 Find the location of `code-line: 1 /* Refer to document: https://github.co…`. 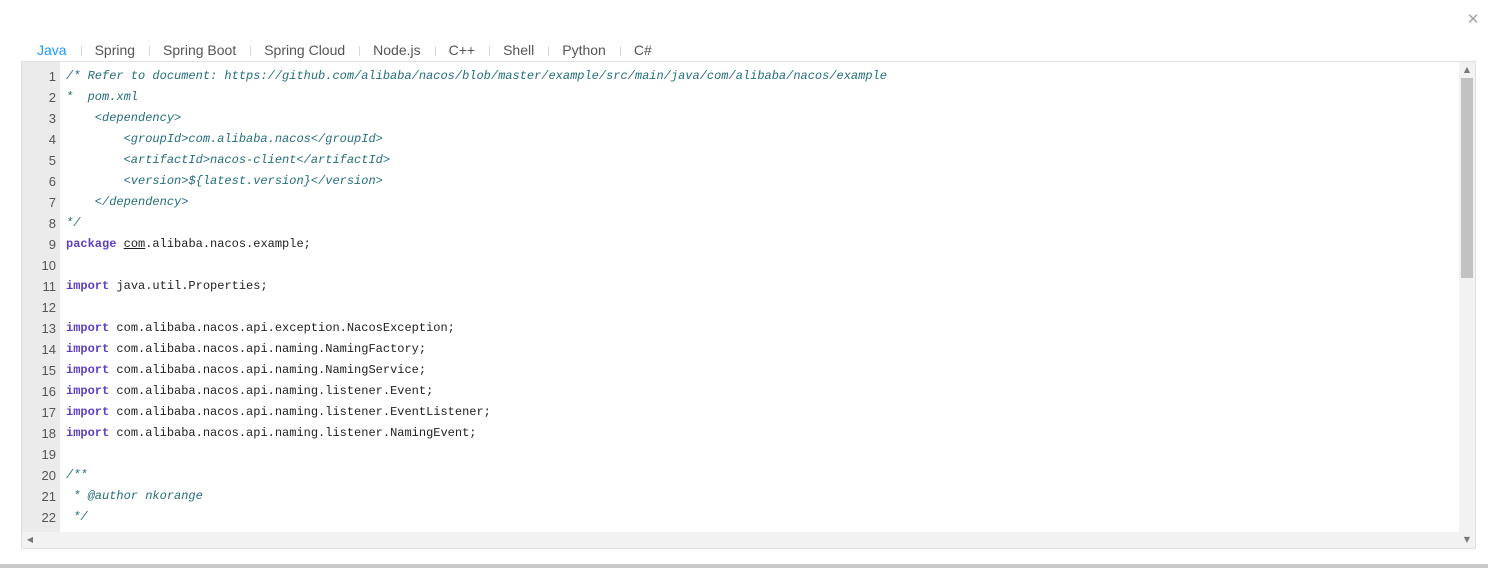

code-line: 1 /* Refer to document: https://github.co… is located at coordinates (740, 76).